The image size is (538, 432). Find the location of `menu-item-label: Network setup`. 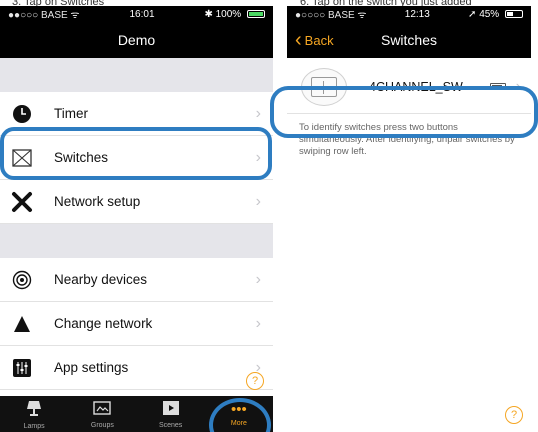

menu-item-label: Network setup is located at coordinates (97, 201).